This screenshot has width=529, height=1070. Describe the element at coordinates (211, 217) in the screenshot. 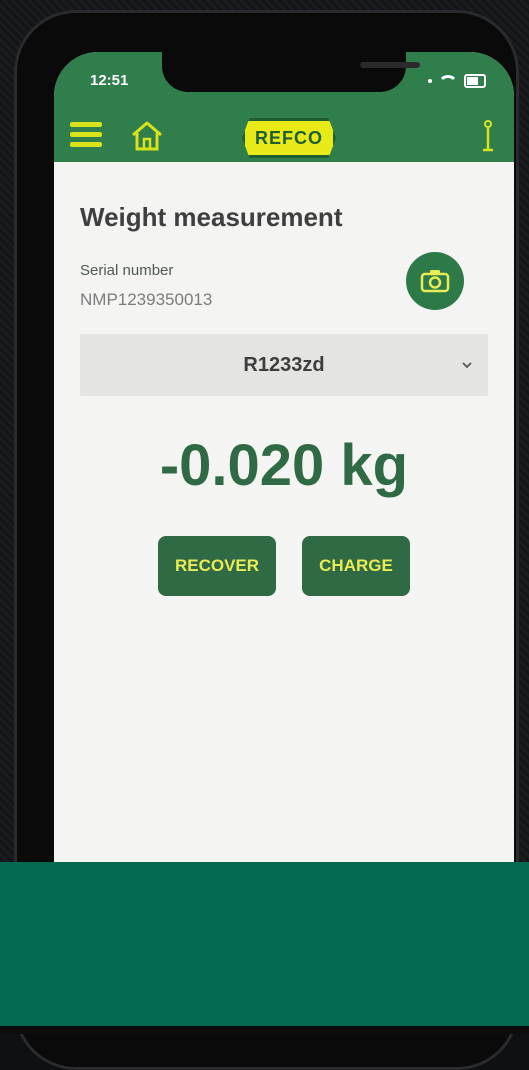

I see `page-title: Weight measurement` at that location.